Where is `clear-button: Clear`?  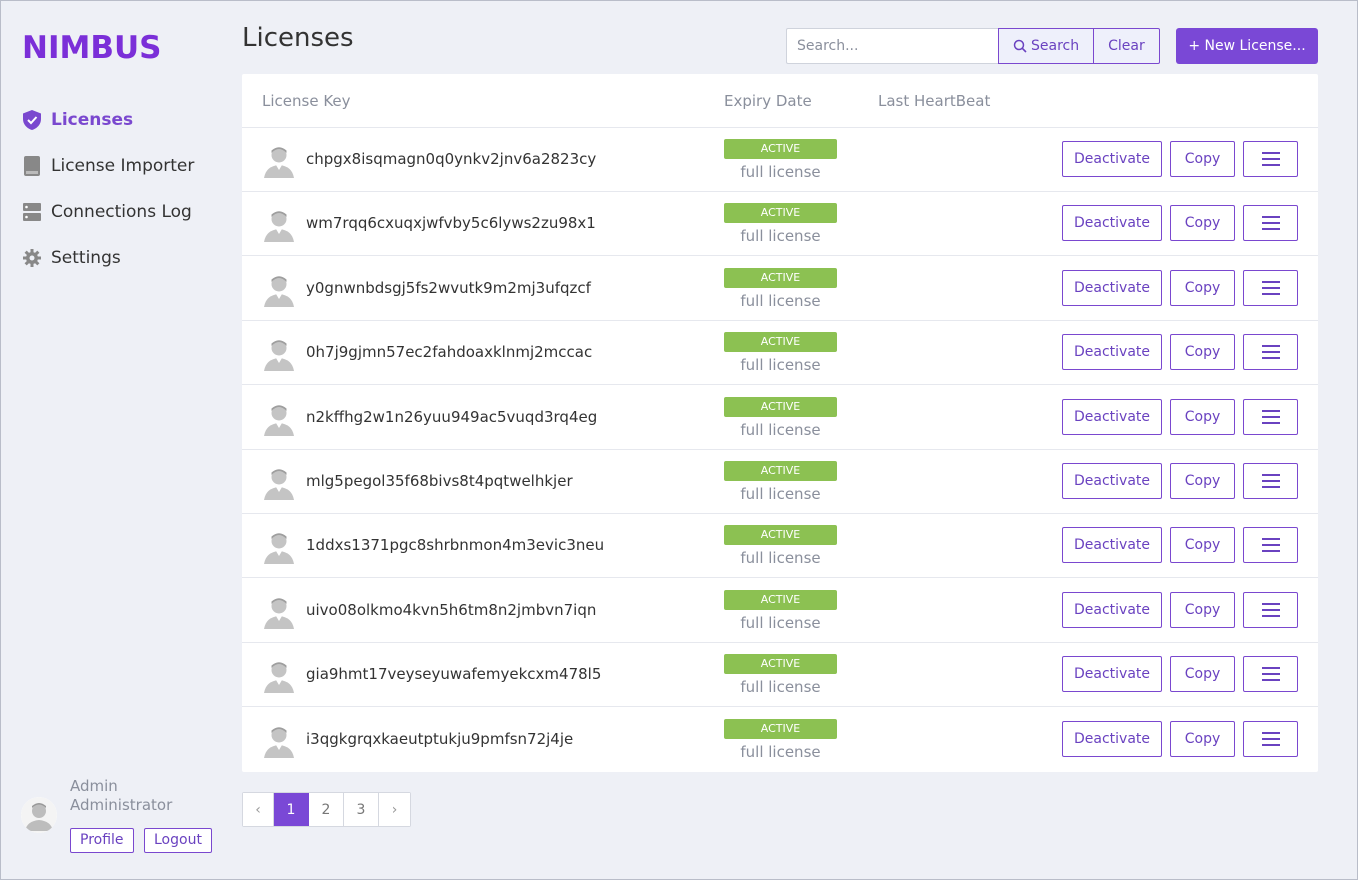
clear-button: Clear is located at coordinates (1127, 46).